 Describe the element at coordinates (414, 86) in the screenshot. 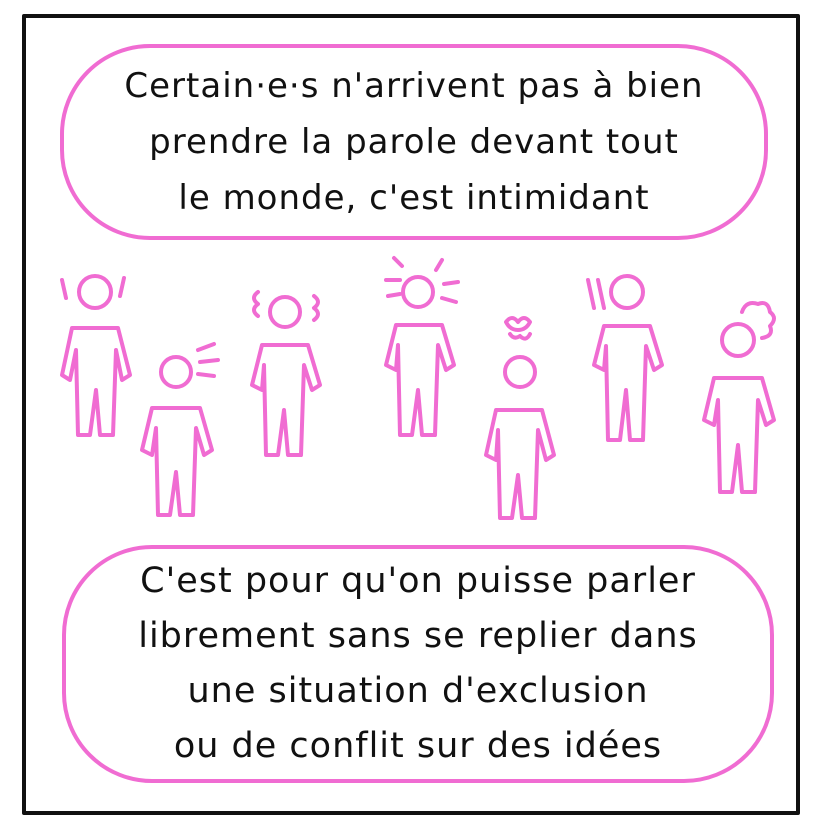

I see `bubble-text-line: Certain·e·s n'arrivent pas à bien` at that location.